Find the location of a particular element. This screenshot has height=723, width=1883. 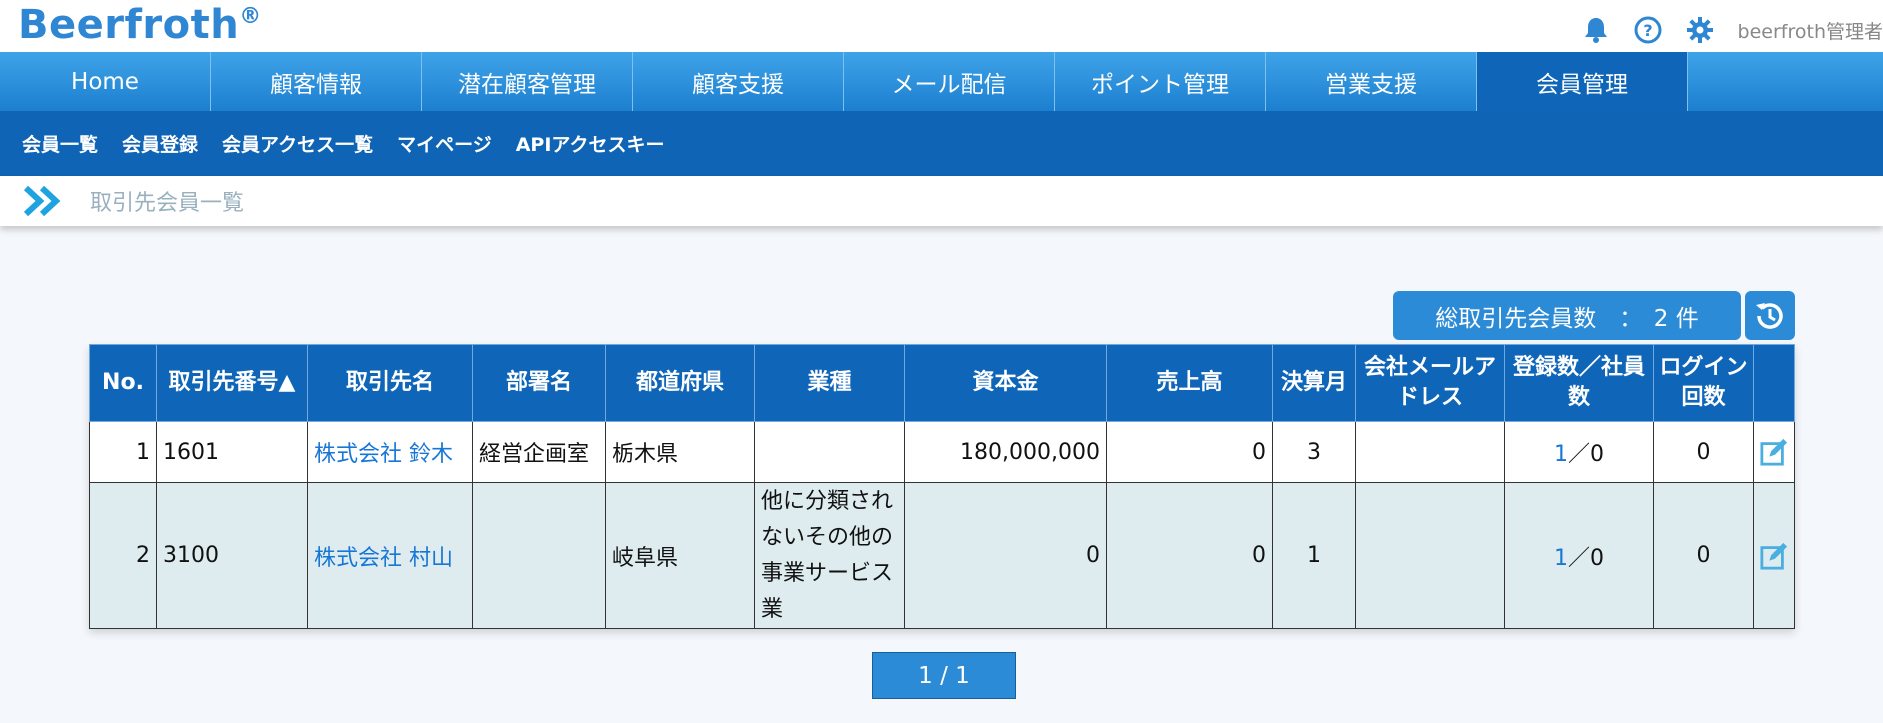

col-name: 取引先名 is located at coordinates (390, 383).